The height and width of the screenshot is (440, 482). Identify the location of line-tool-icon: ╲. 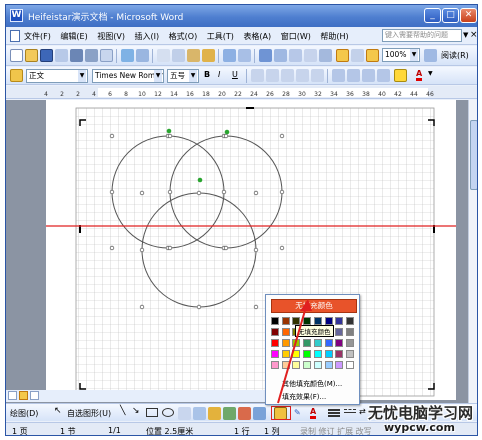
(122, 411).